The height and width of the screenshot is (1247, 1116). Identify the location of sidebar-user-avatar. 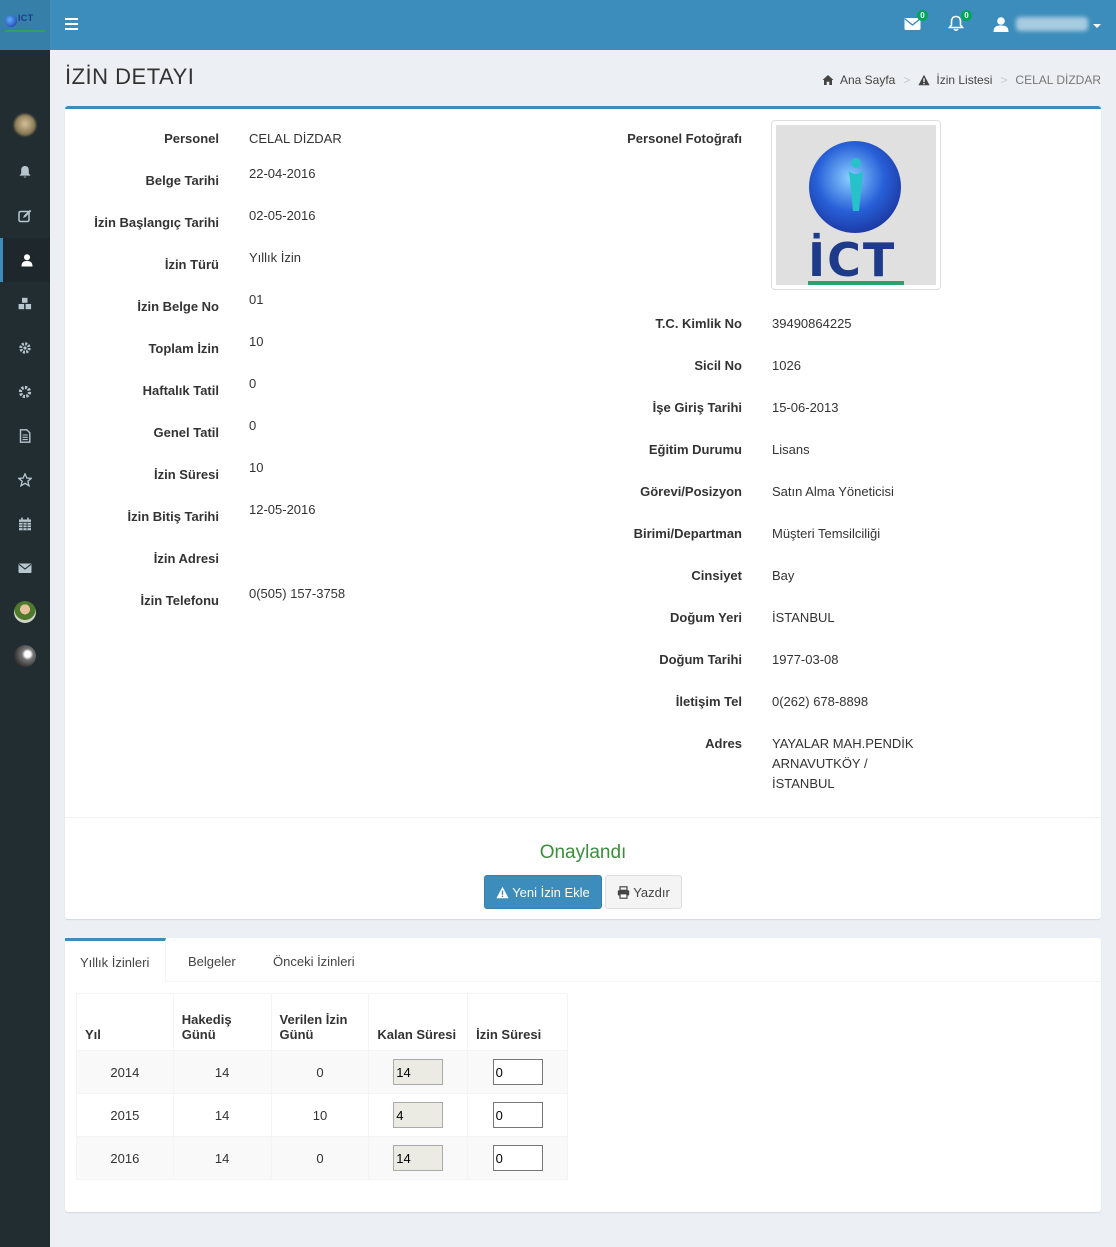
(25, 125).